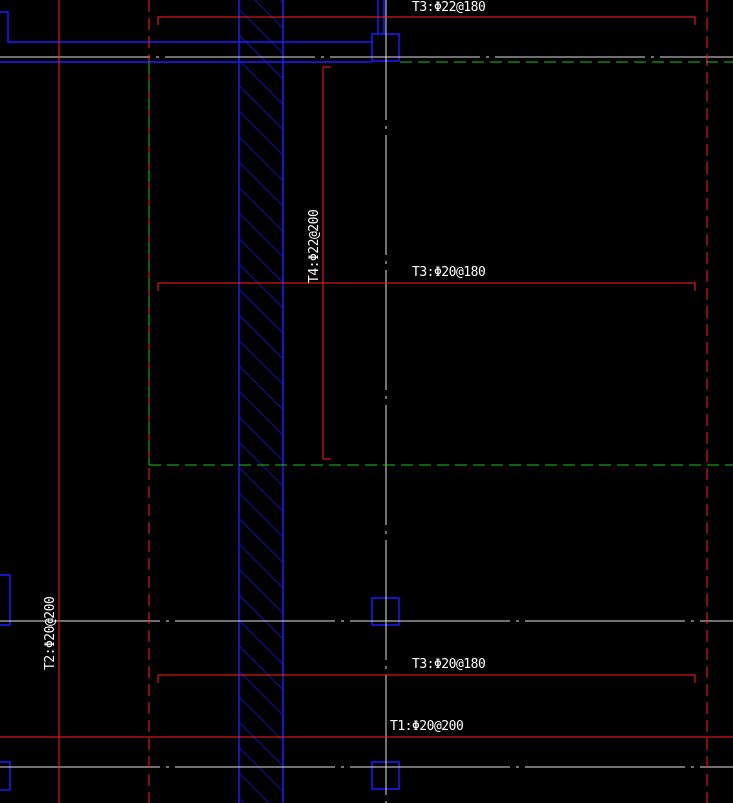  What do you see at coordinates (5, 600) in the screenshot?
I see `column-left-edge` at bounding box center [5, 600].